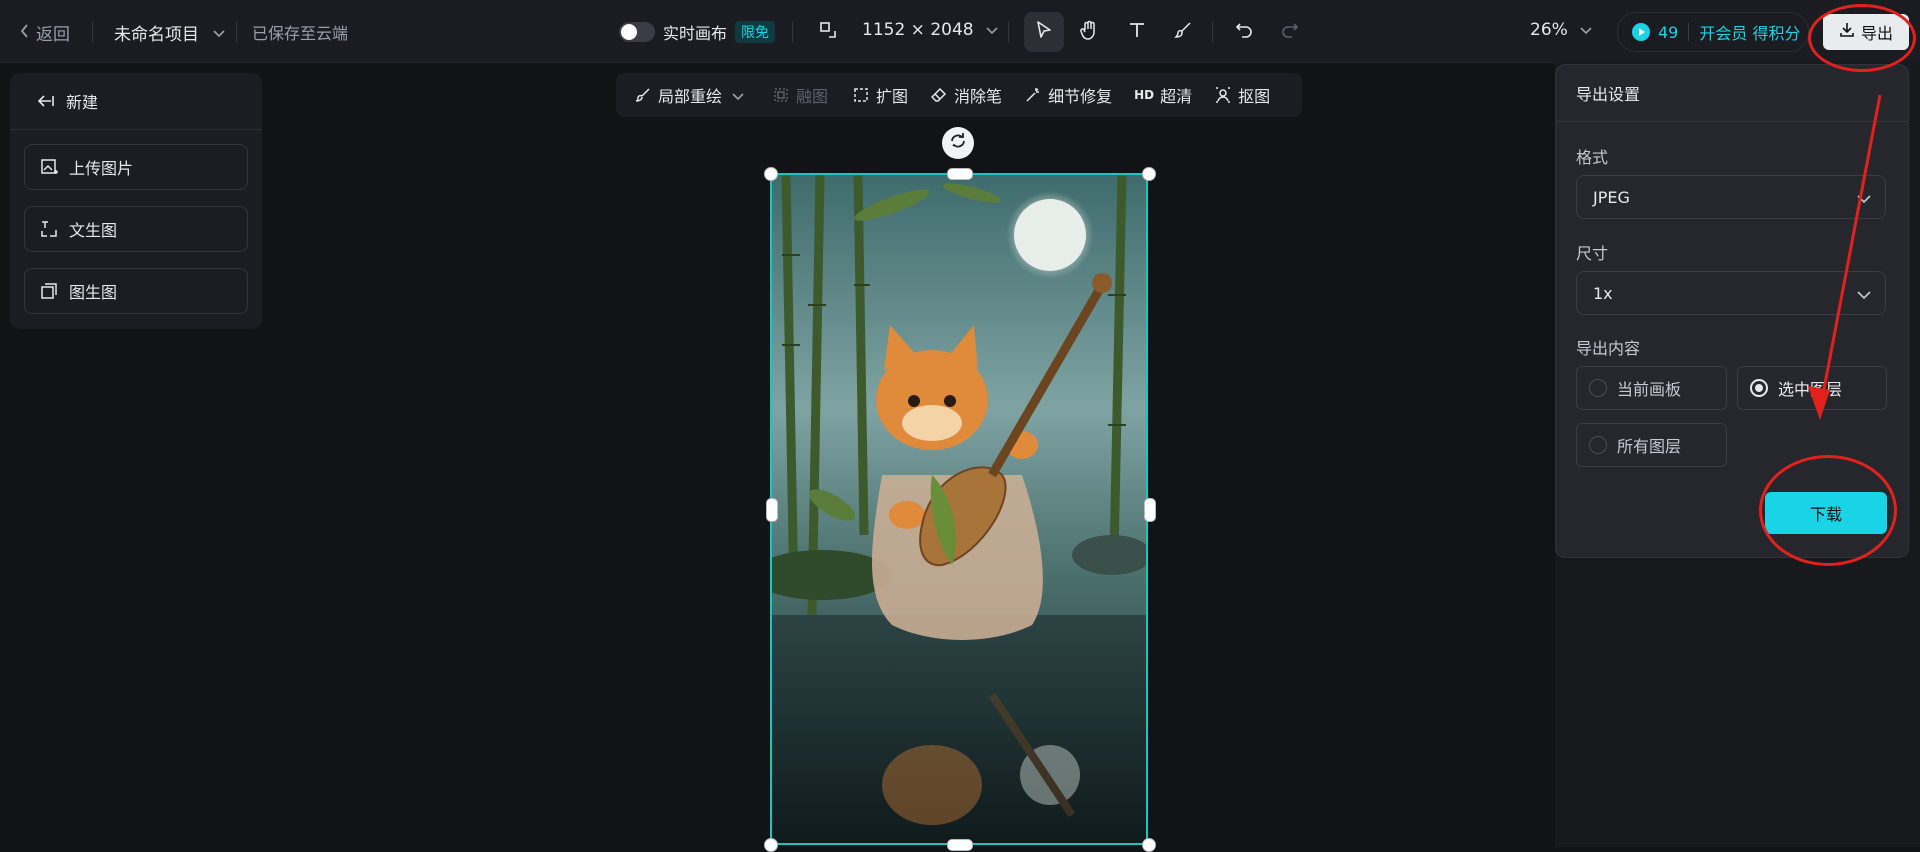 The image size is (1920, 852). I want to click on option-current-board-label: 当前画板, so click(1649, 389).